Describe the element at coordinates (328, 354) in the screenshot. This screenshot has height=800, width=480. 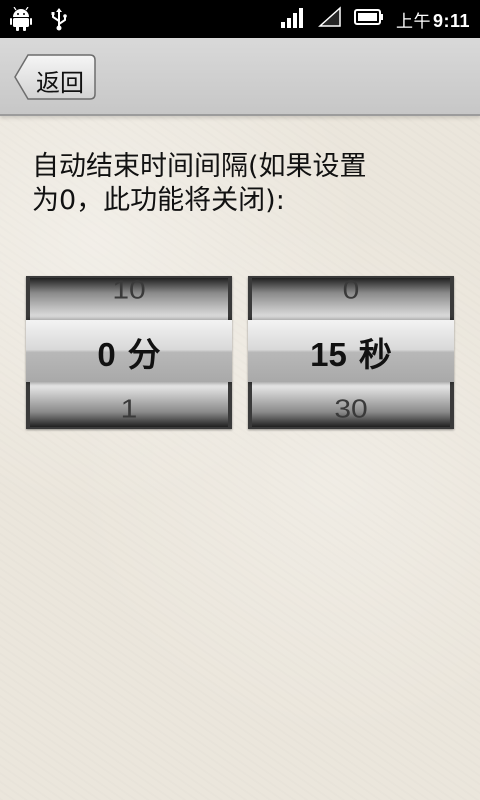
I see `seconds-selected-value: 15` at that location.